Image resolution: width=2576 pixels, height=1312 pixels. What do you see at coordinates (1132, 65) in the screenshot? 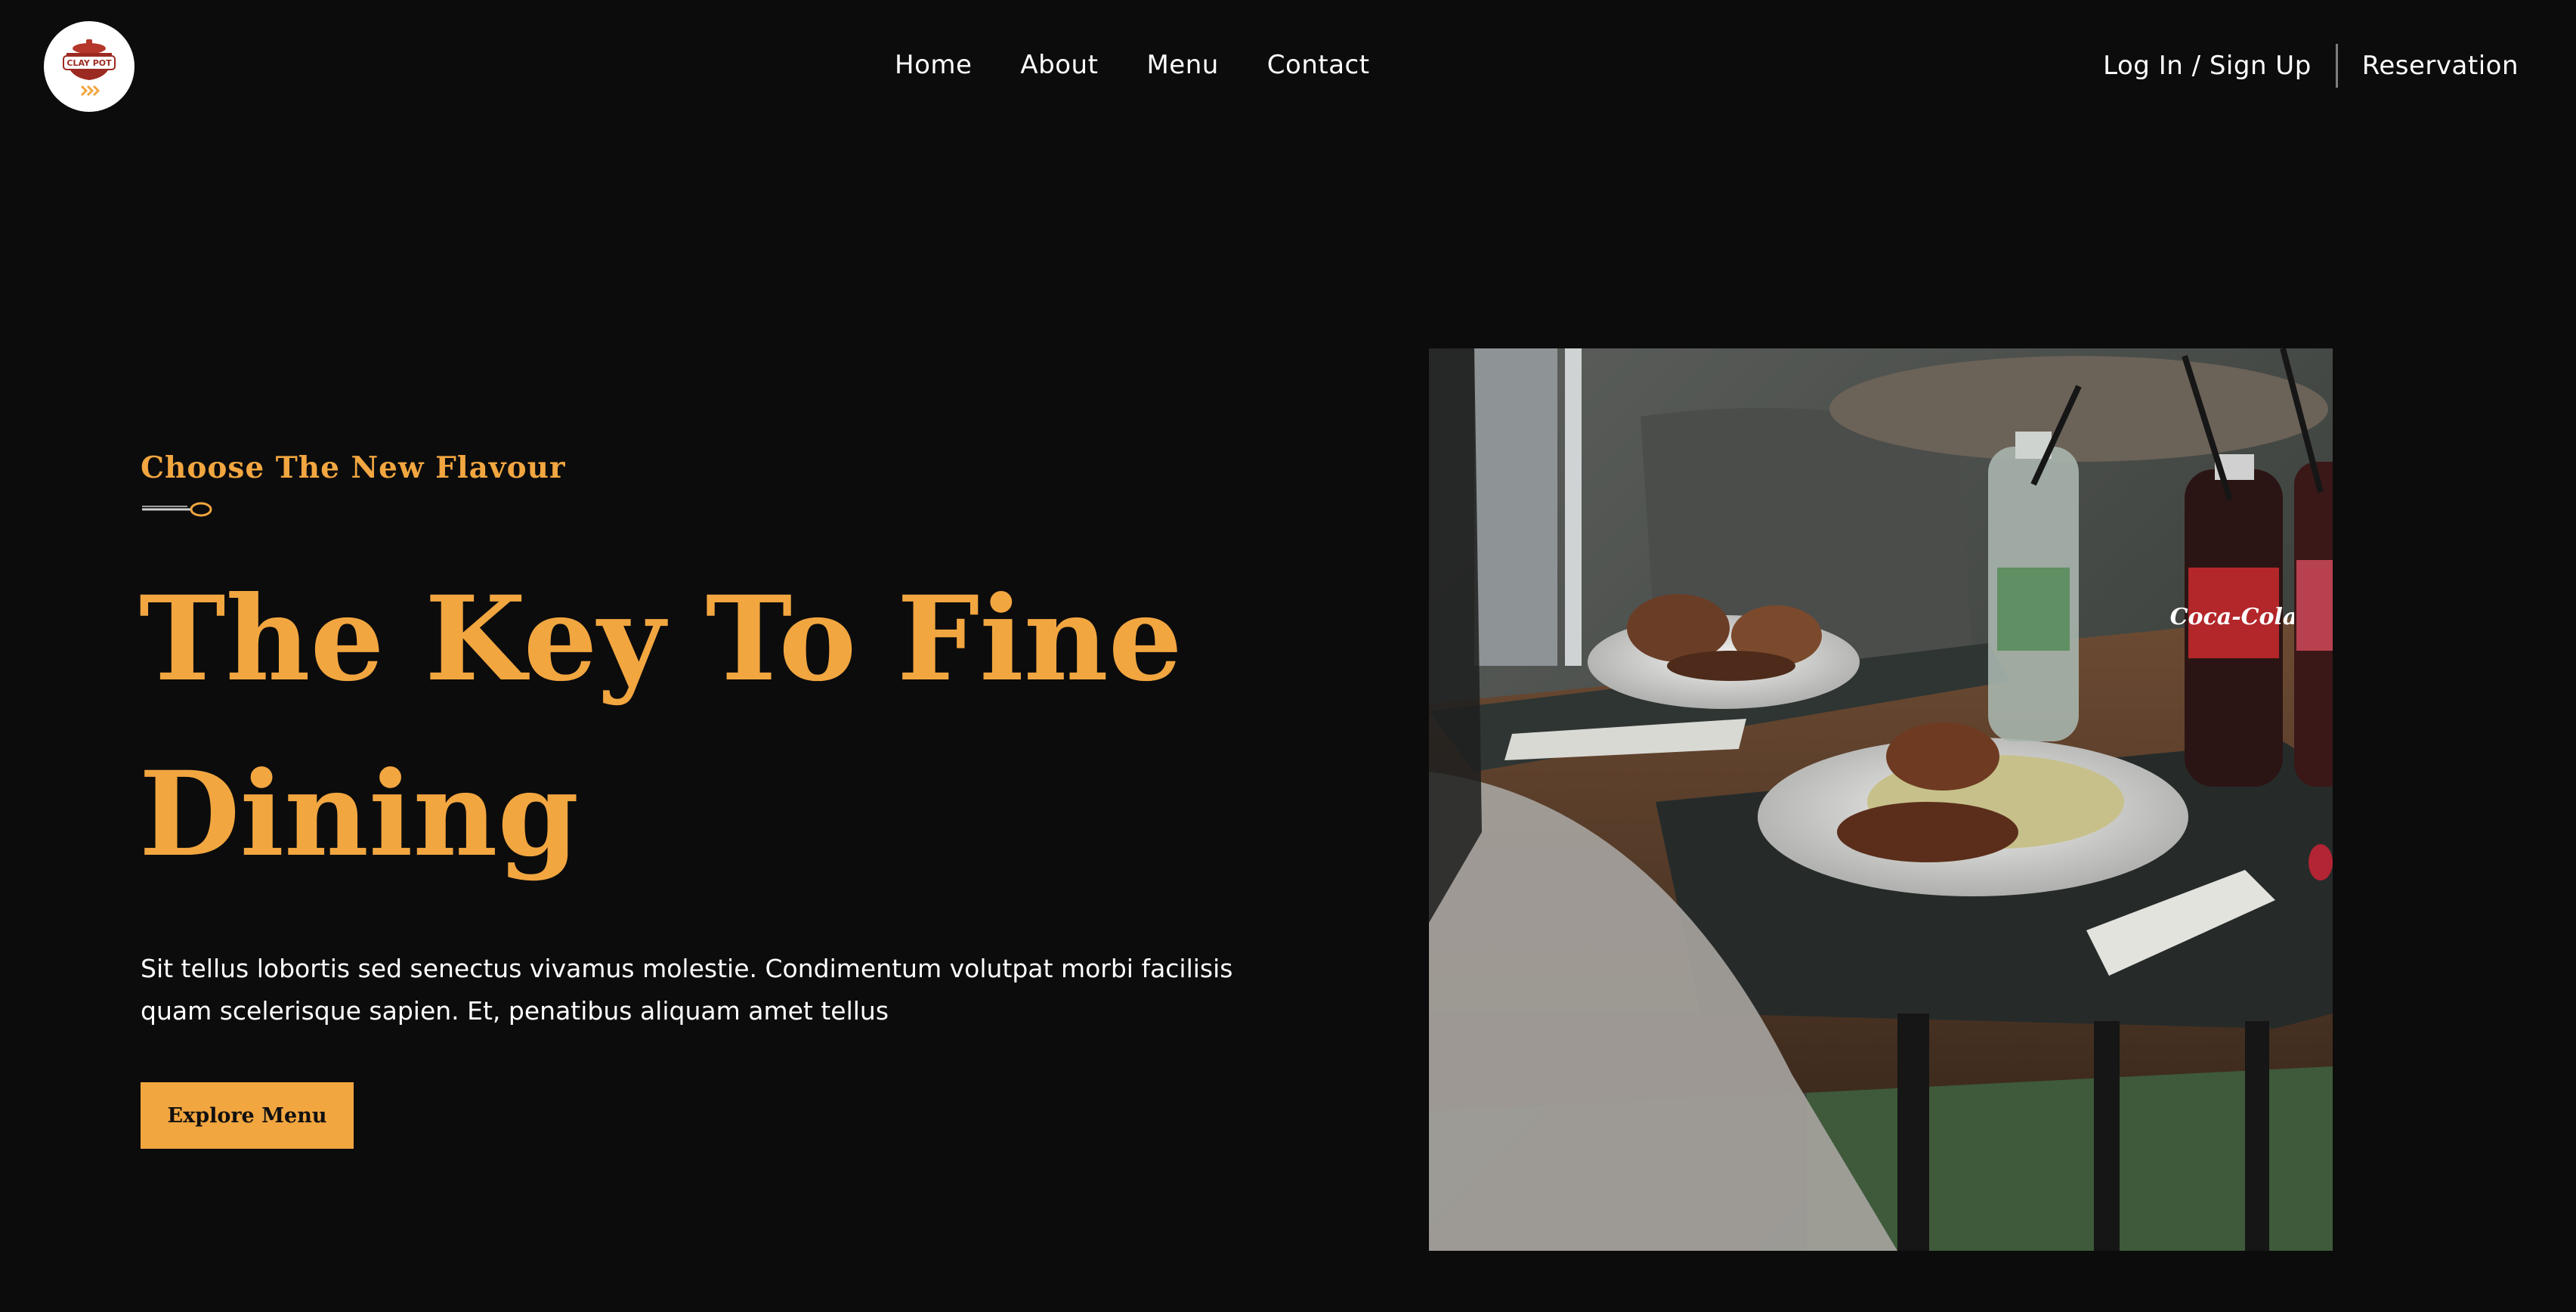
I see `main-nav: Home About Menu Contact` at bounding box center [1132, 65].